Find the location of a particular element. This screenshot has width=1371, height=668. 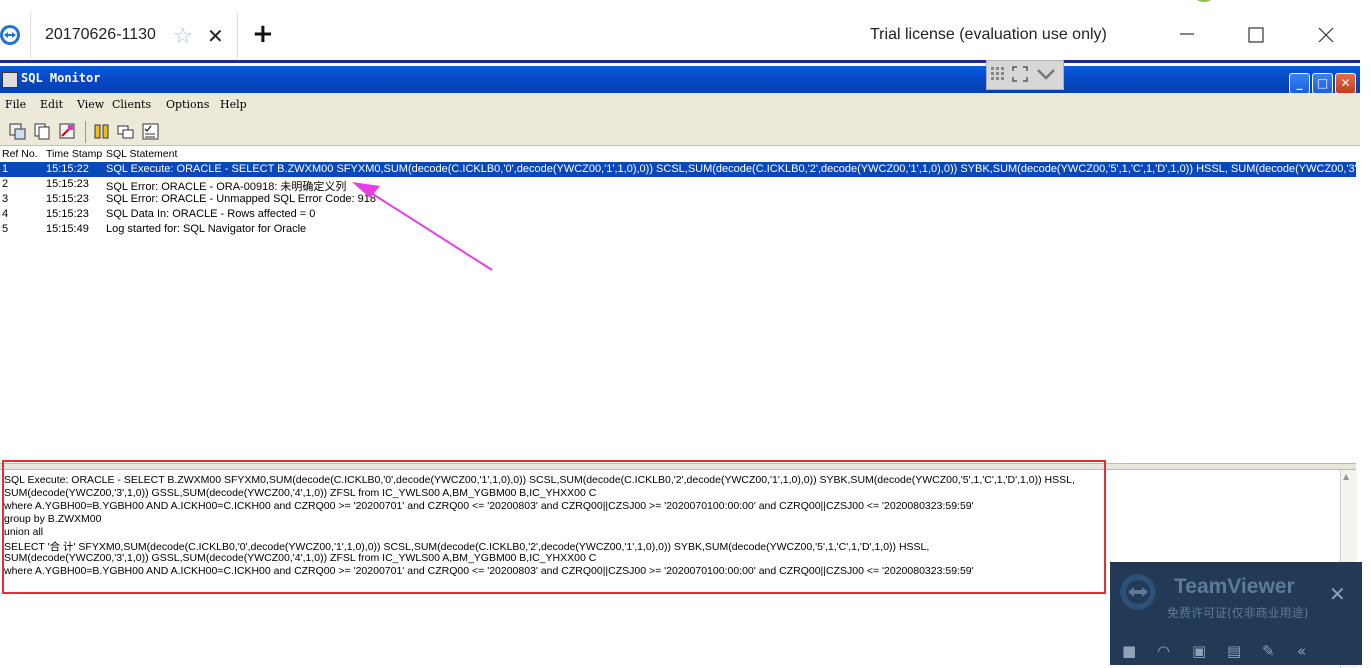

popup-subtitle: 免费许可证(仅非商业用途) is located at coordinates (1238, 613).